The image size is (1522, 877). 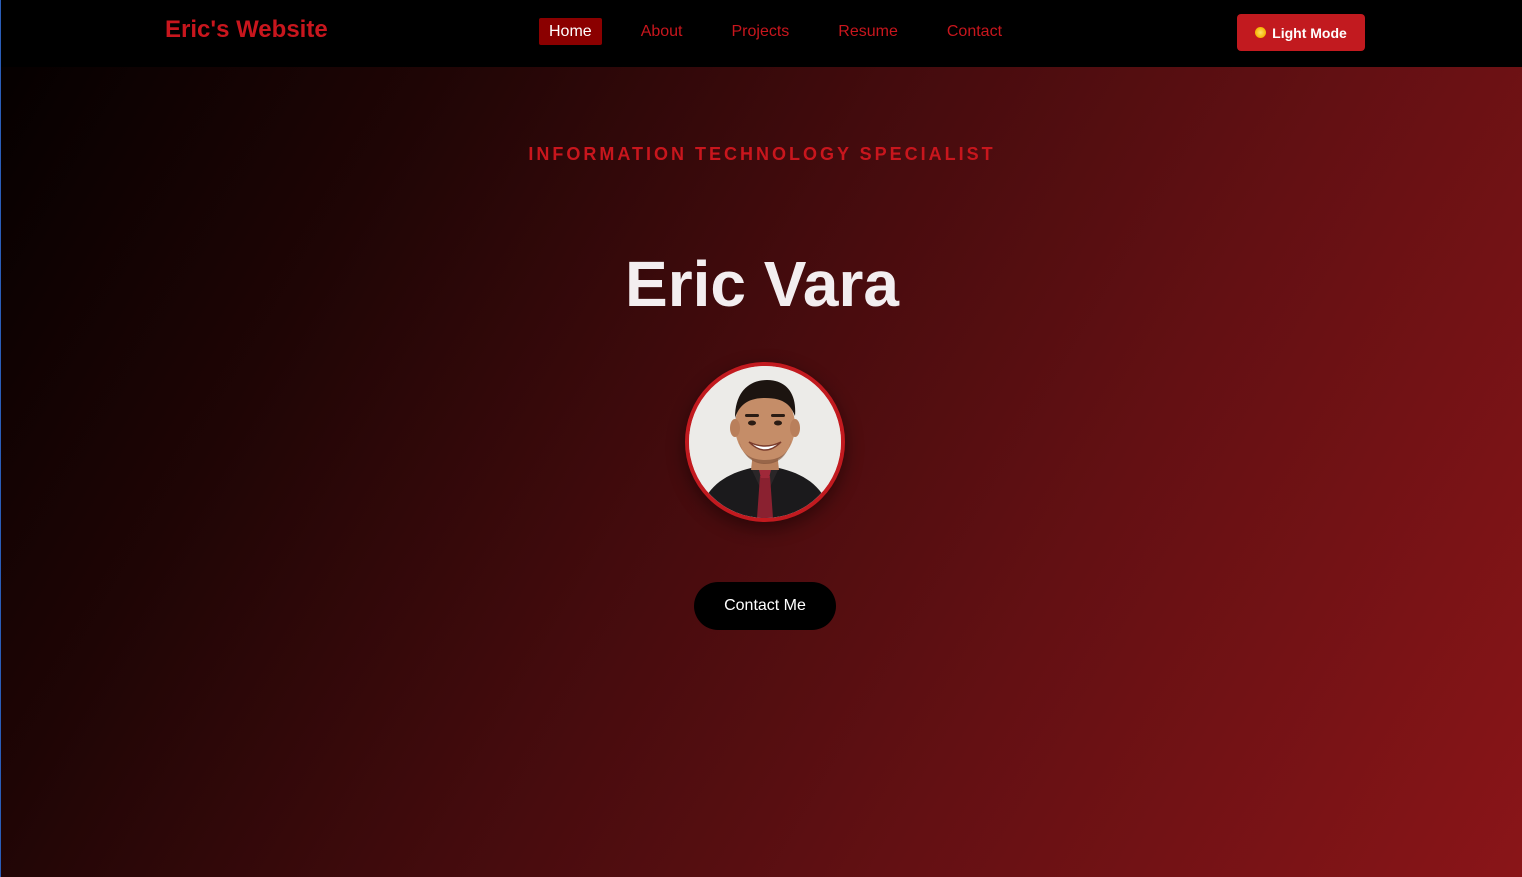 What do you see at coordinates (1309, 32) in the screenshot?
I see `light-mode-label: Light Mode` at bounding box center [1309, 32].